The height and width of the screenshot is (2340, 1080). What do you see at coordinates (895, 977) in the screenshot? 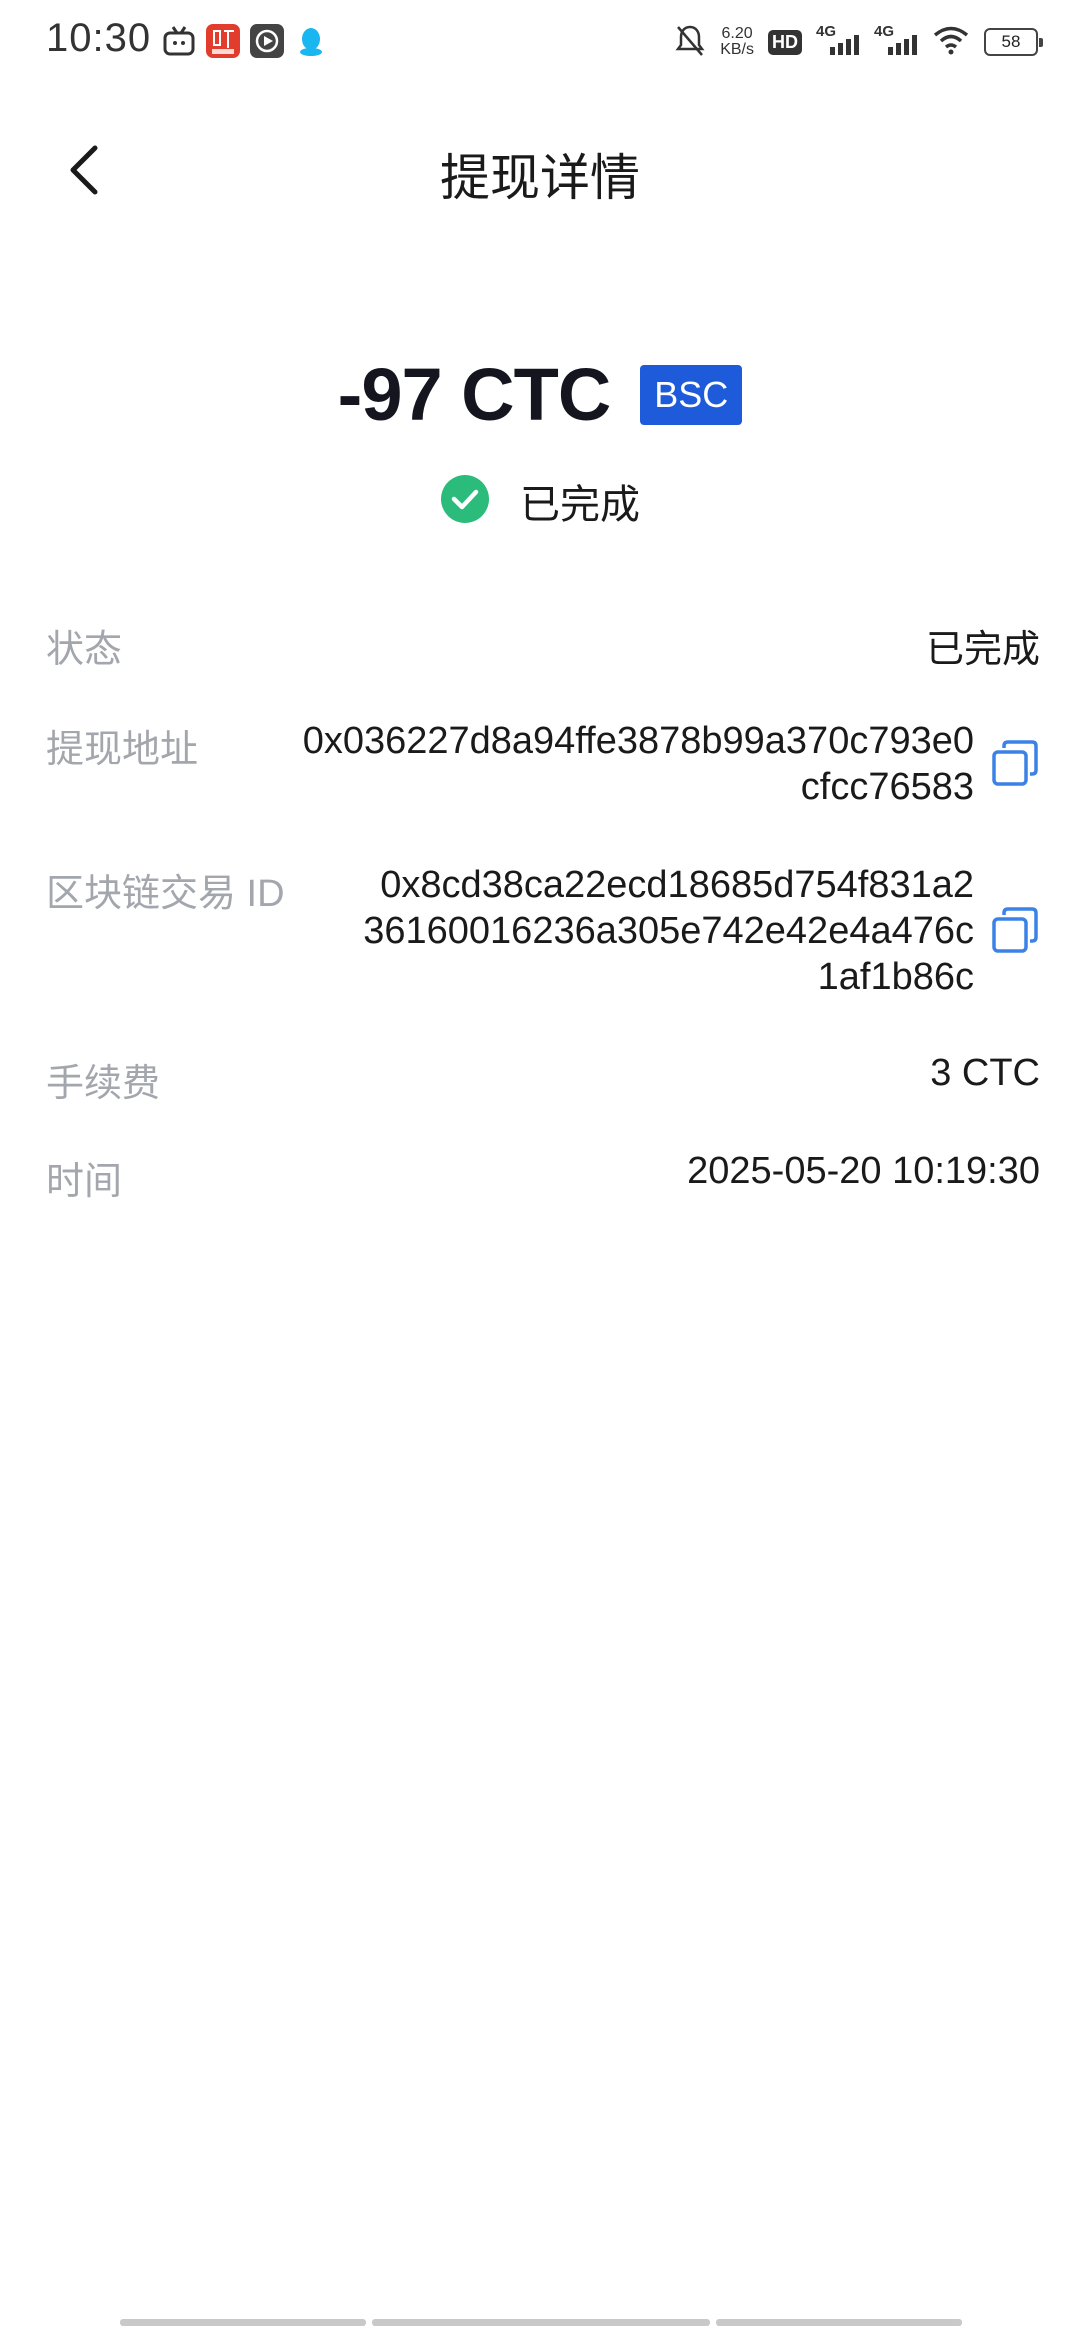
I see `txid-line: 1af1b86c` at bounding box center [895, 977].